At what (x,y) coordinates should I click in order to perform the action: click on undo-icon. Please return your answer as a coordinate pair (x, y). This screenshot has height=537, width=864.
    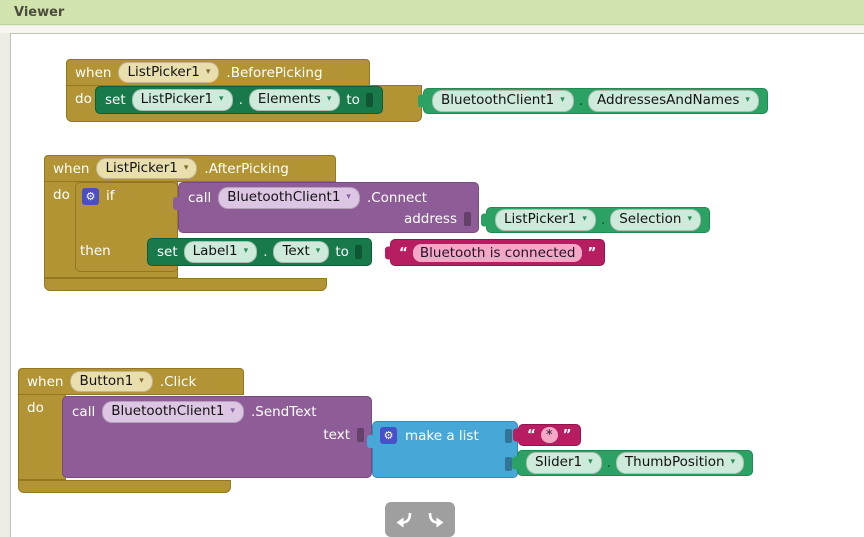
    Looking at the image, I should click on (404, 520).